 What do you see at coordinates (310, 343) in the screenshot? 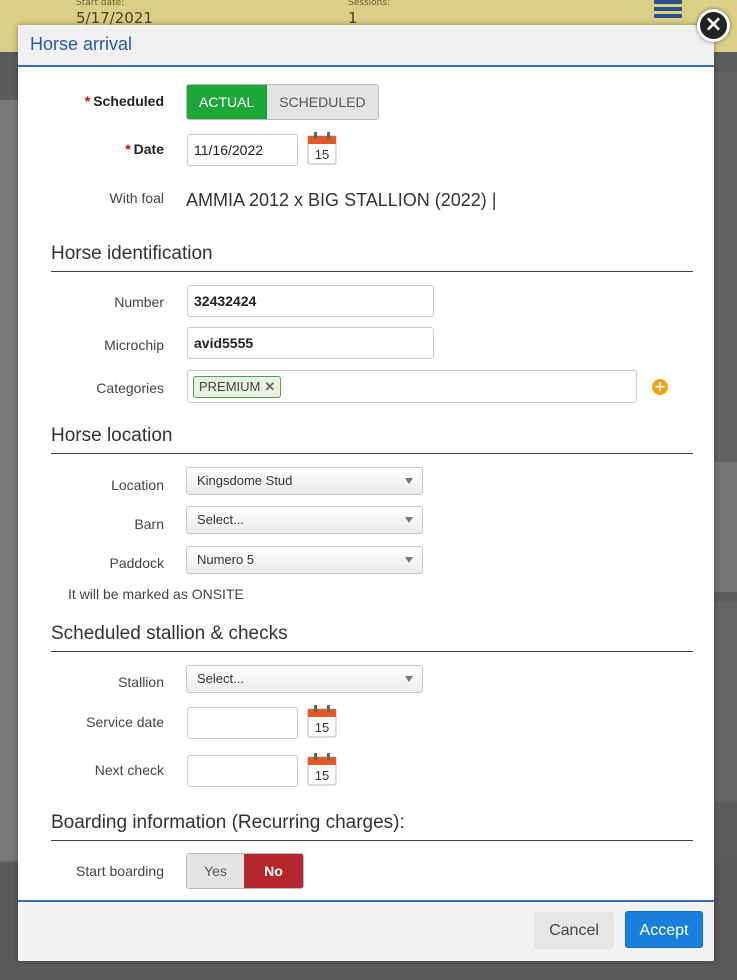
I see `microchip-input: avid5555` at bounding box center [310, 343].